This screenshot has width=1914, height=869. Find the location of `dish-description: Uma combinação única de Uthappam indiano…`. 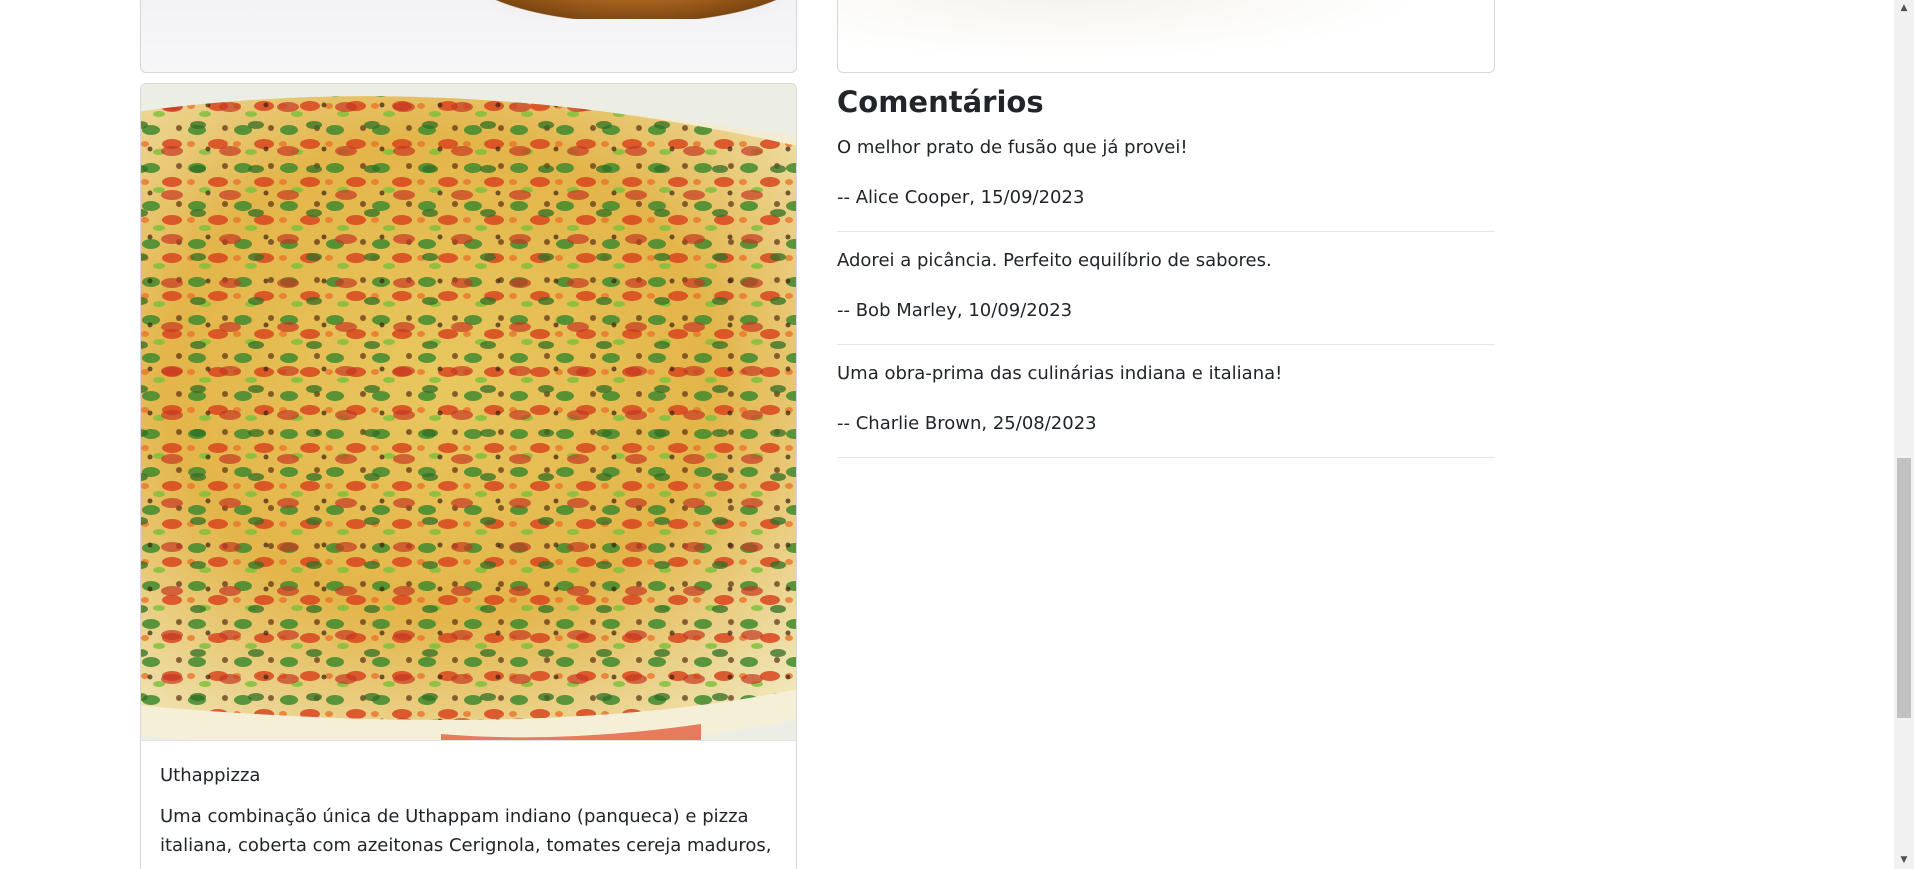

dish-description: Uma combinação única de Uthappam indiano… is located at coordinates (466, 831).